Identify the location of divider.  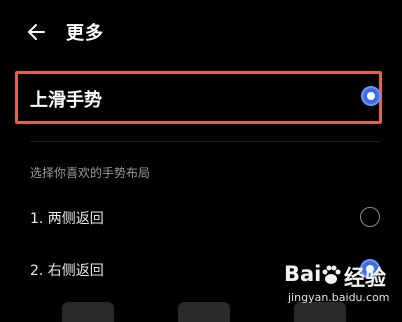
(205, 141).